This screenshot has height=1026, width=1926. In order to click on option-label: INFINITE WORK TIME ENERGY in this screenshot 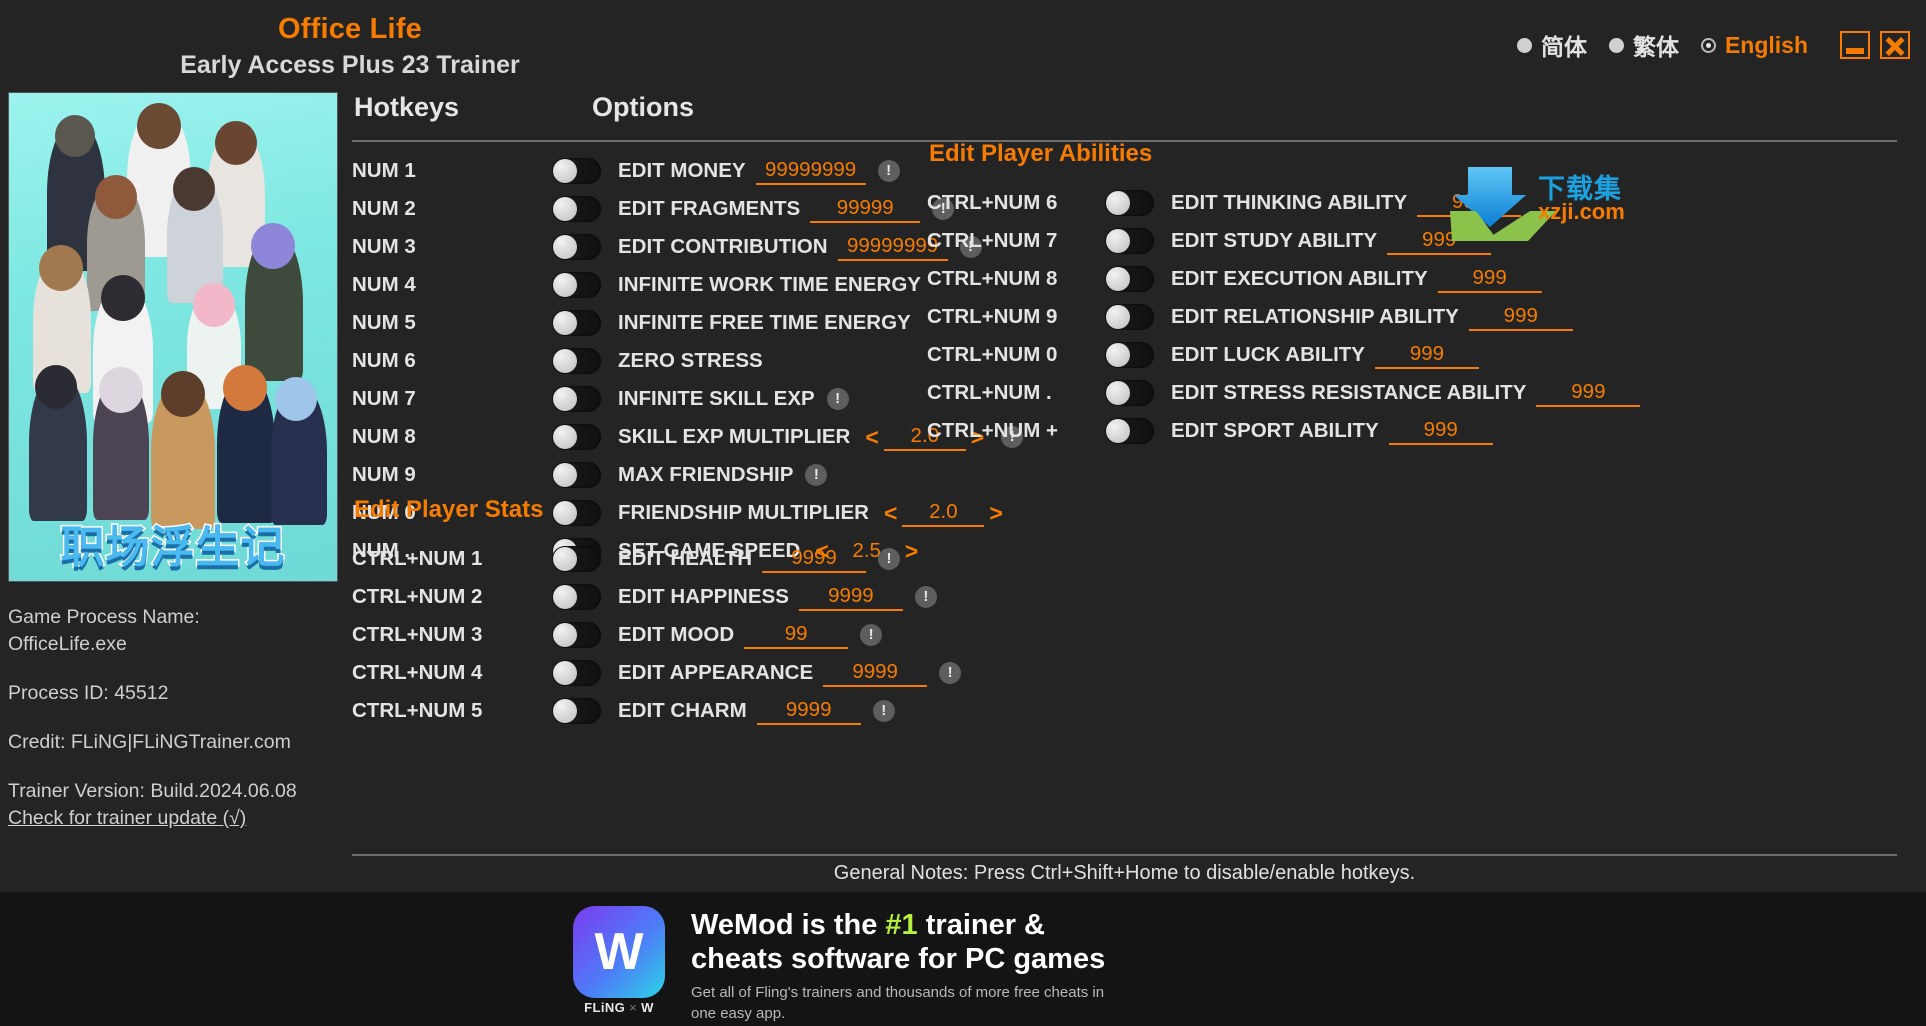, I will do `click(769, 284)`.